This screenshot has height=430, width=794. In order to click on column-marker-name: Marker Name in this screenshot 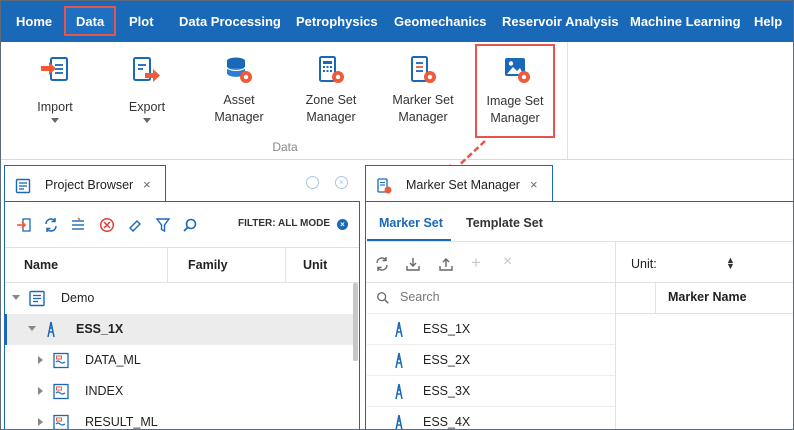, I will do `click(707, 297)`.